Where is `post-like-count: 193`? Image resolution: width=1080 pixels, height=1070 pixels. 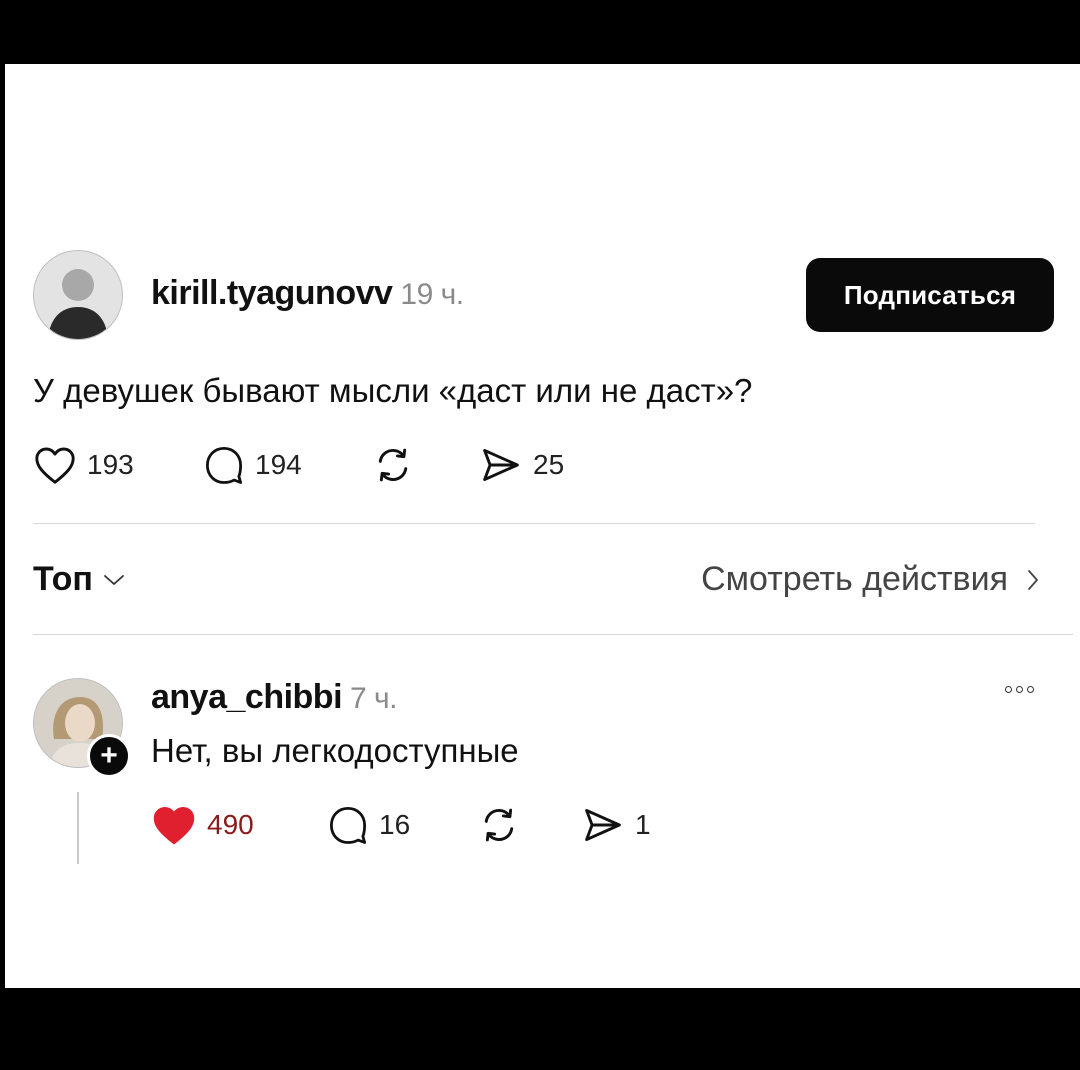 post-like-count: 193 is located at coordinates (110, 464).